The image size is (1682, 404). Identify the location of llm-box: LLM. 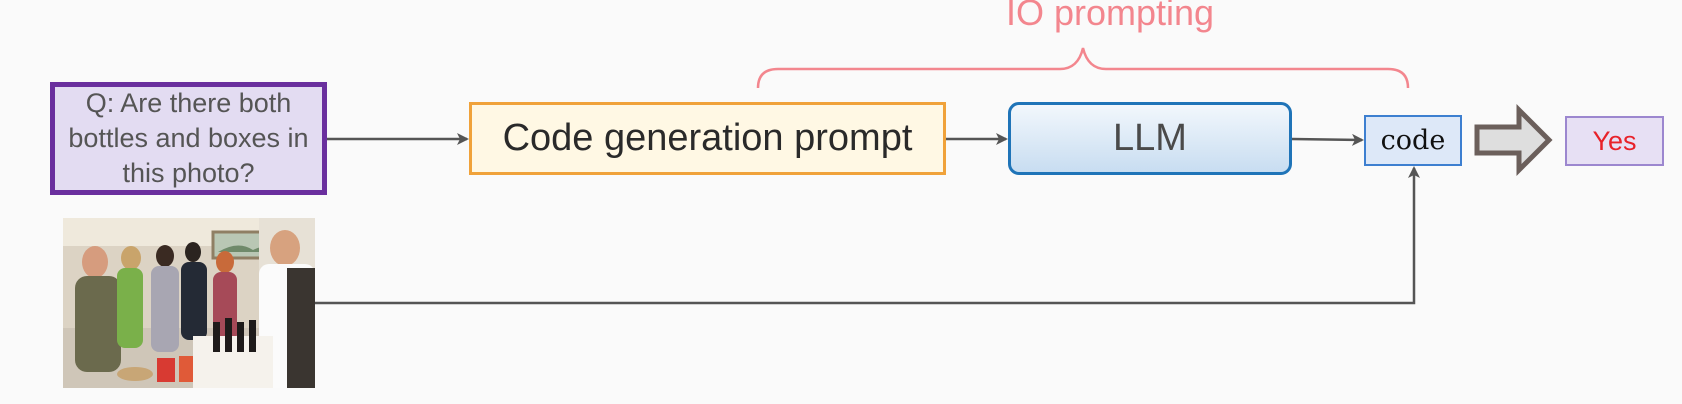
(1150, 138).